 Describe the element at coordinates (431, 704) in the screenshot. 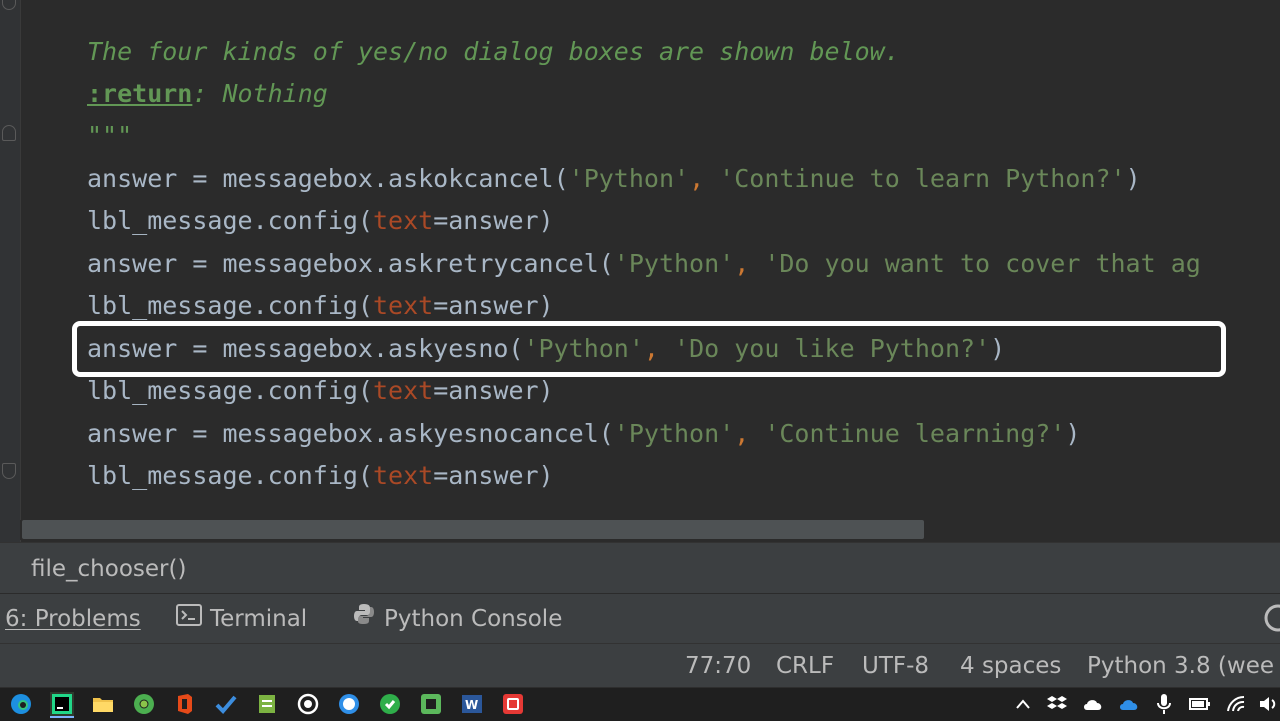

I see `camtasia-icon` at that location.